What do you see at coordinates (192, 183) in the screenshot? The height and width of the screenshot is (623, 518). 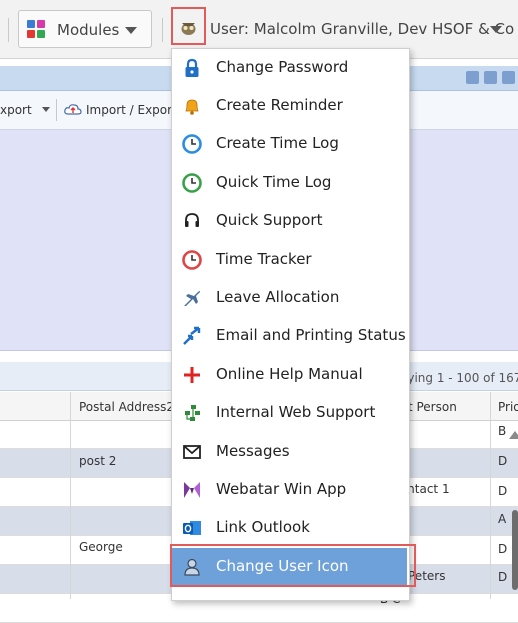 I see `clock-green-icon` at bounding box center [192, 183].